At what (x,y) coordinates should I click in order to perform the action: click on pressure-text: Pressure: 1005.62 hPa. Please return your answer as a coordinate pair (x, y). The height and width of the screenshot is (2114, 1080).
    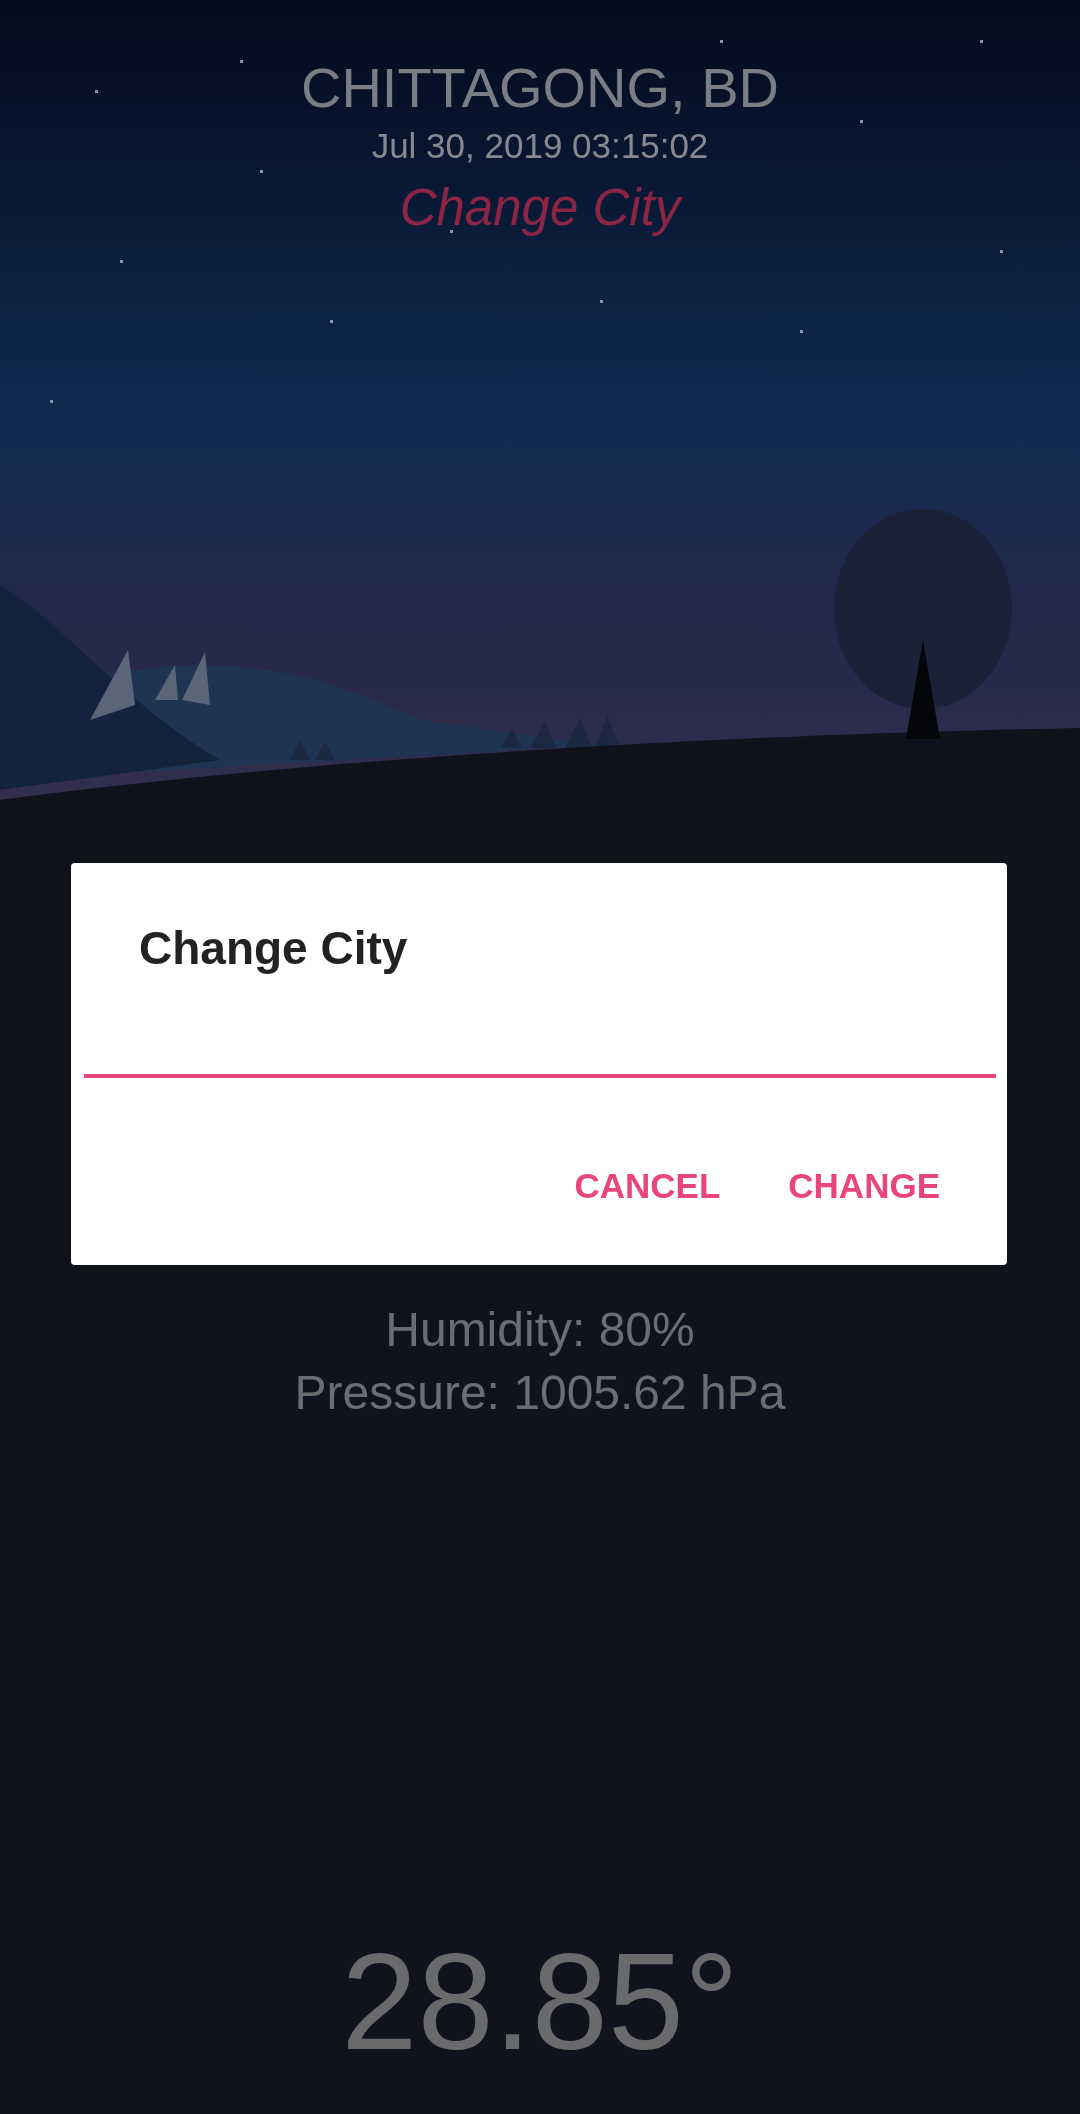
    Looking at the image, I should click on (540, 1393).